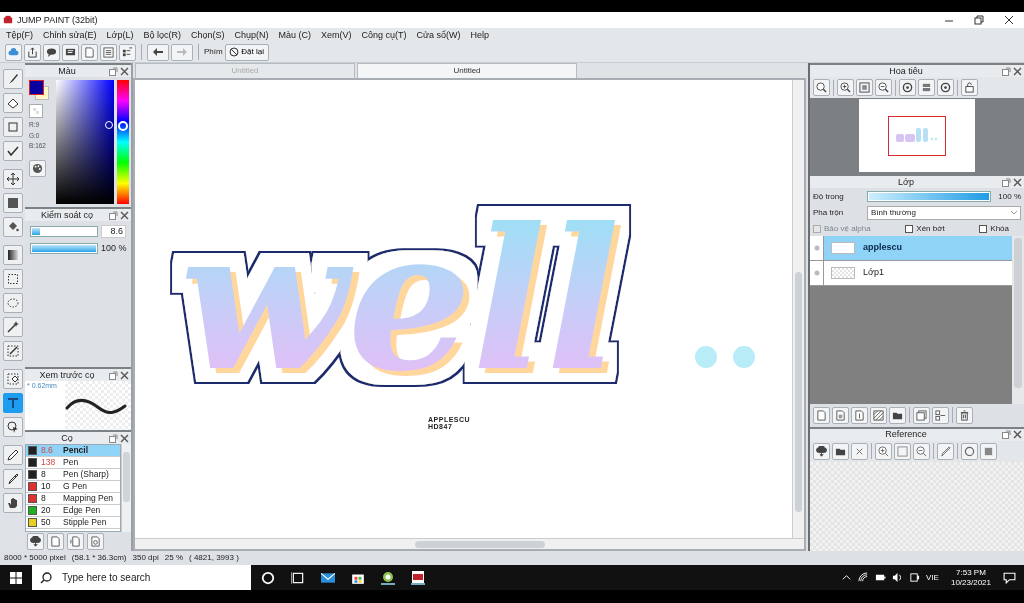 The height and width of the screenshot is (603, 1024). I want to click on layer-item: applescu, so click(911, 248).